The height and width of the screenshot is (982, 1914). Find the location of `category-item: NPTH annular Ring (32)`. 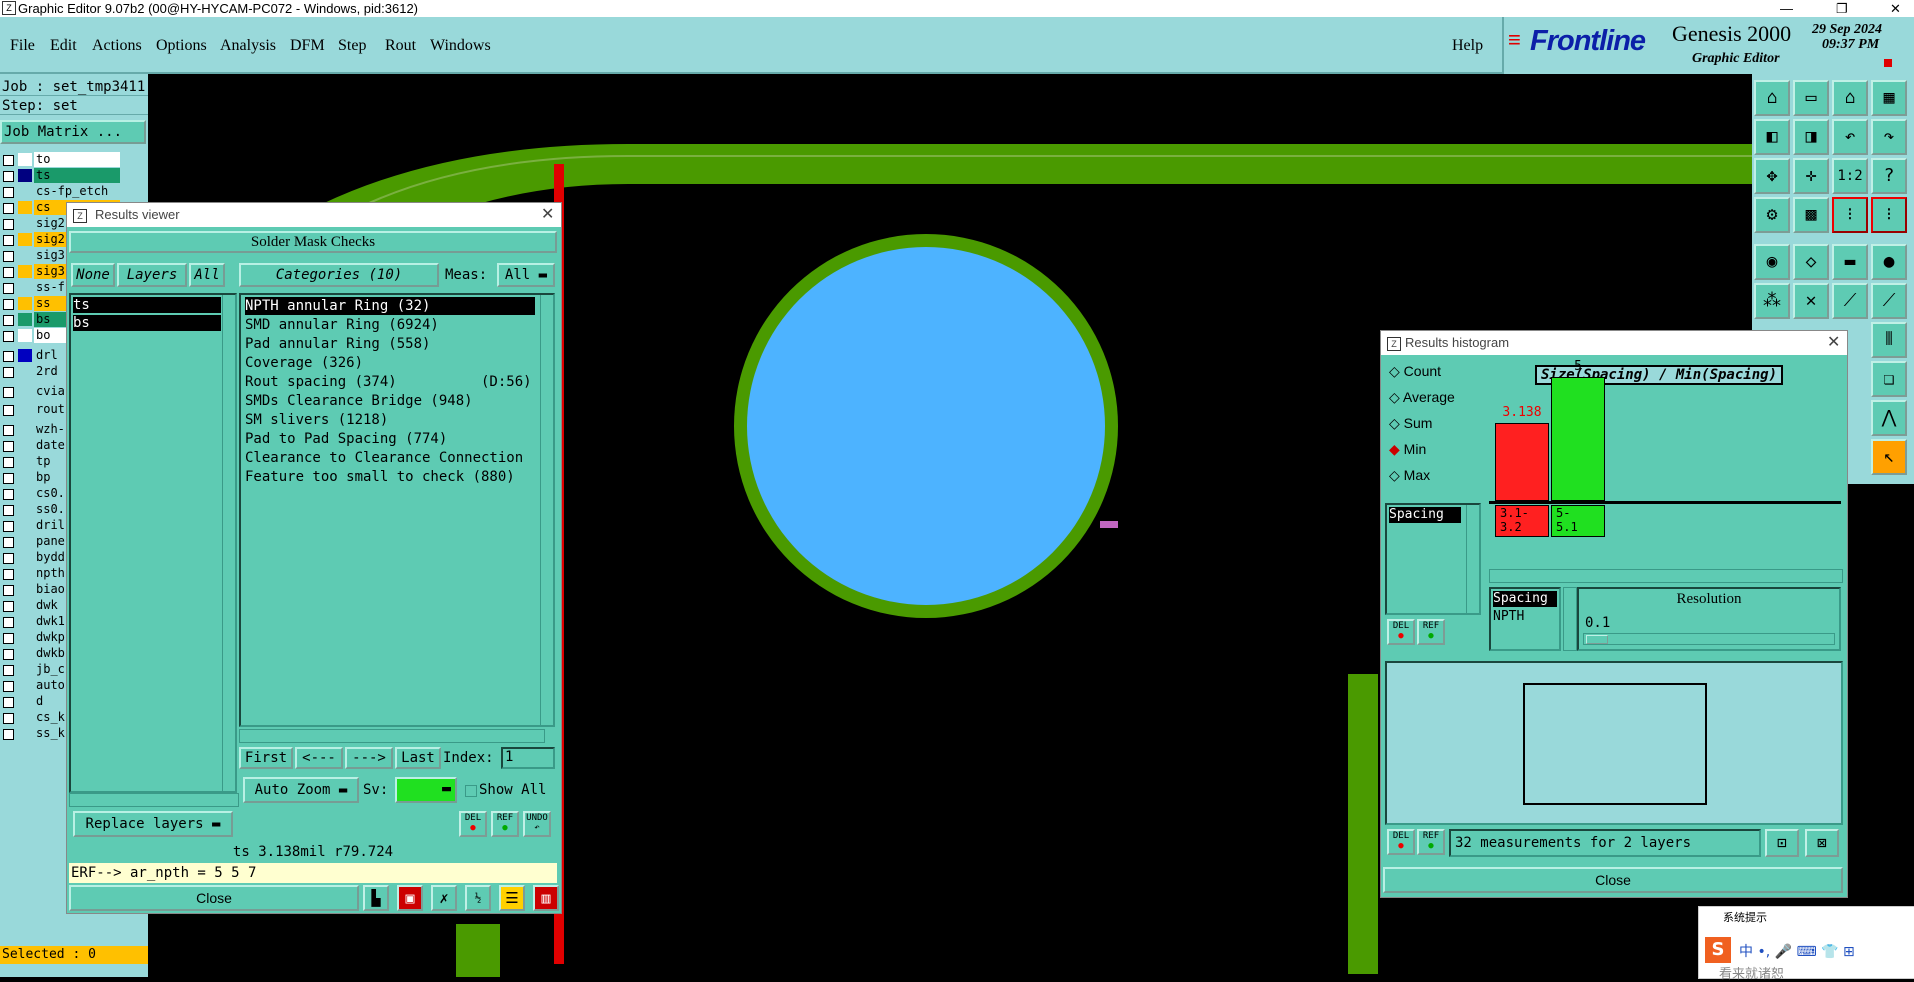

category-item: NPTH annular Ring (32) is located at coordinates (390, 306).